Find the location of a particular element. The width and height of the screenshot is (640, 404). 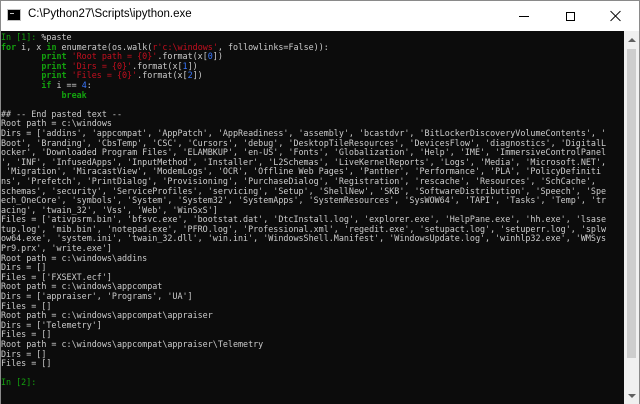

console-text-segment: in is located at coordinates (51, 46).